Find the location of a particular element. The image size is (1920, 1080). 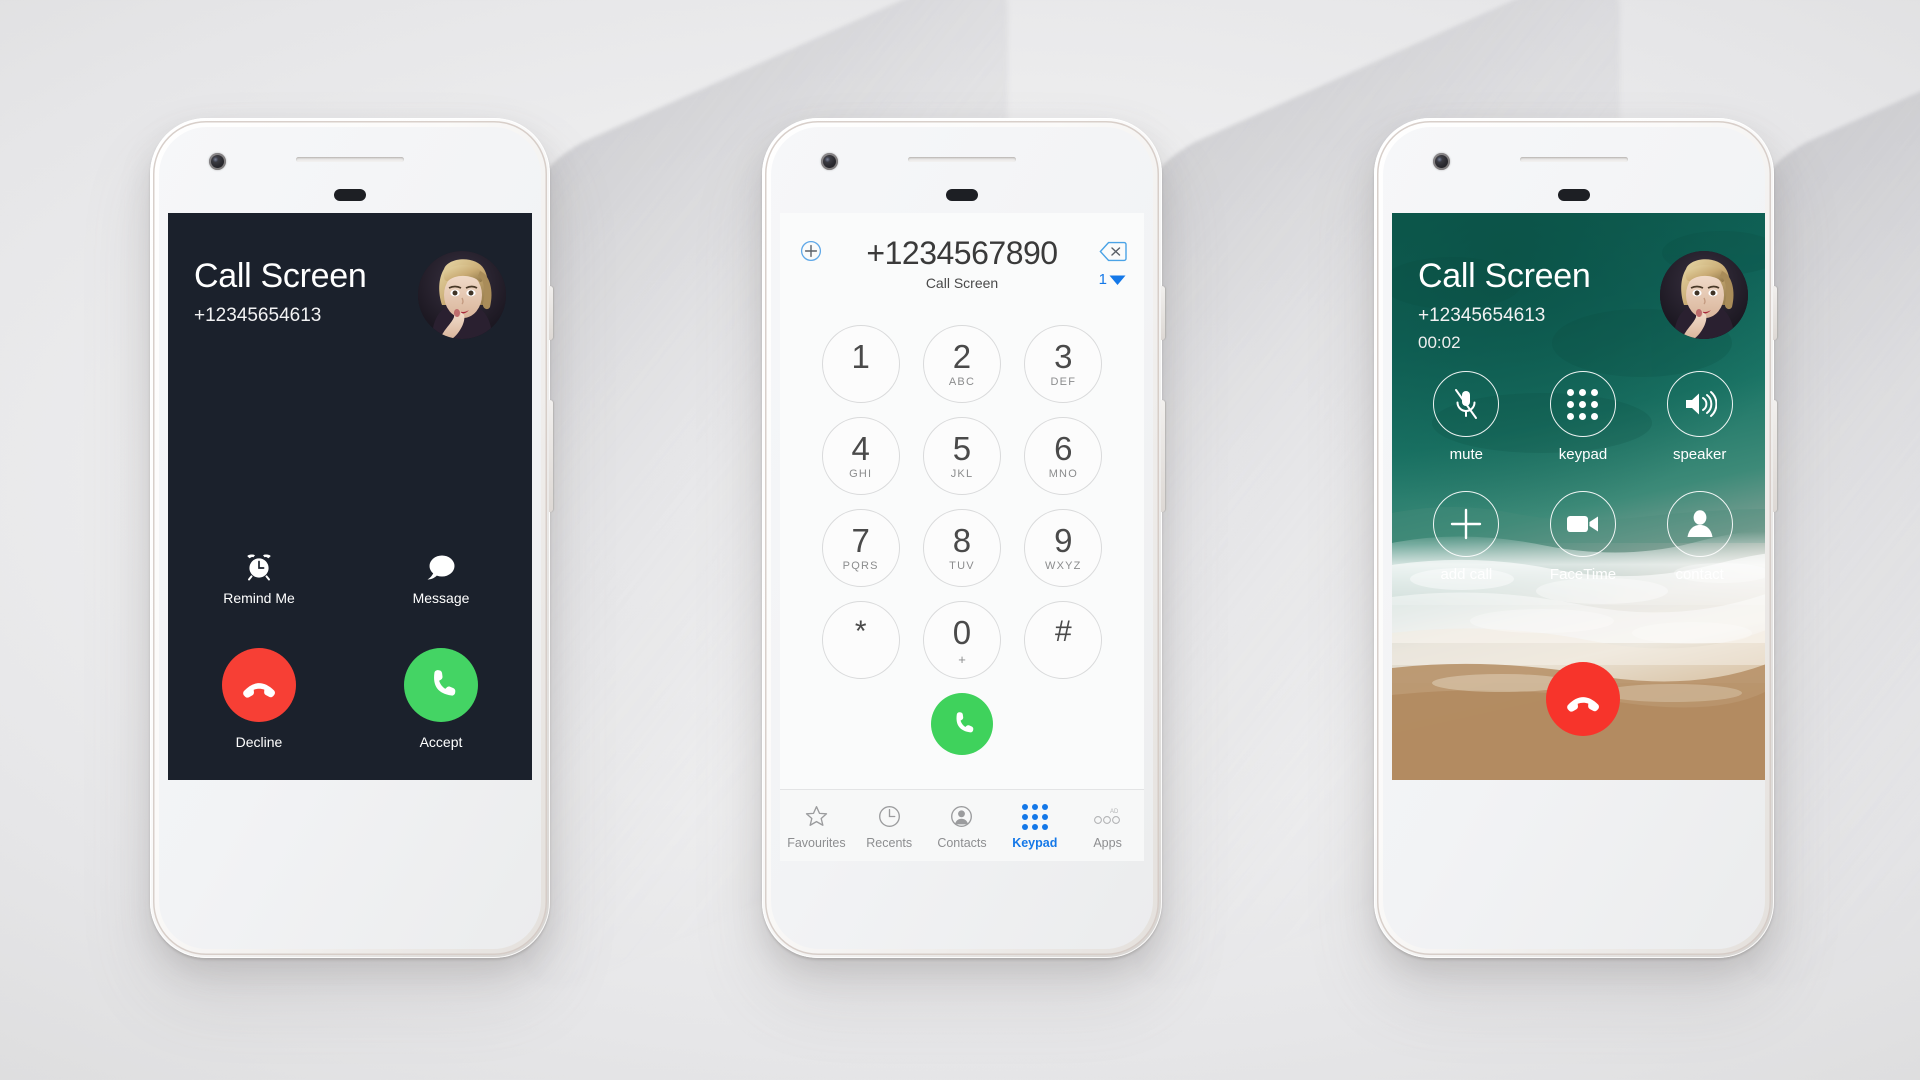

avatar is located at coordinates (462, 295).